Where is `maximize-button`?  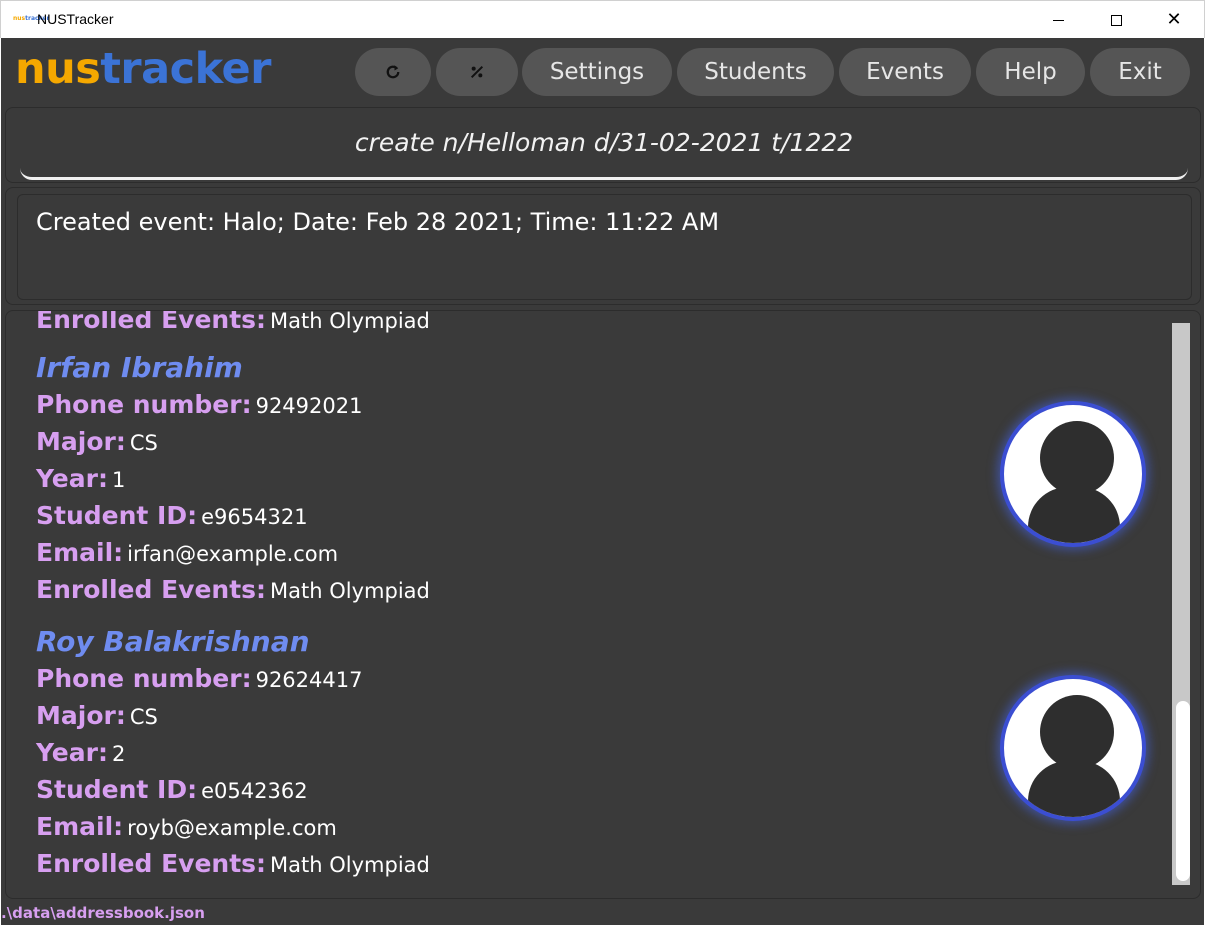 maximize-button is located at coordinates (1116, 20).